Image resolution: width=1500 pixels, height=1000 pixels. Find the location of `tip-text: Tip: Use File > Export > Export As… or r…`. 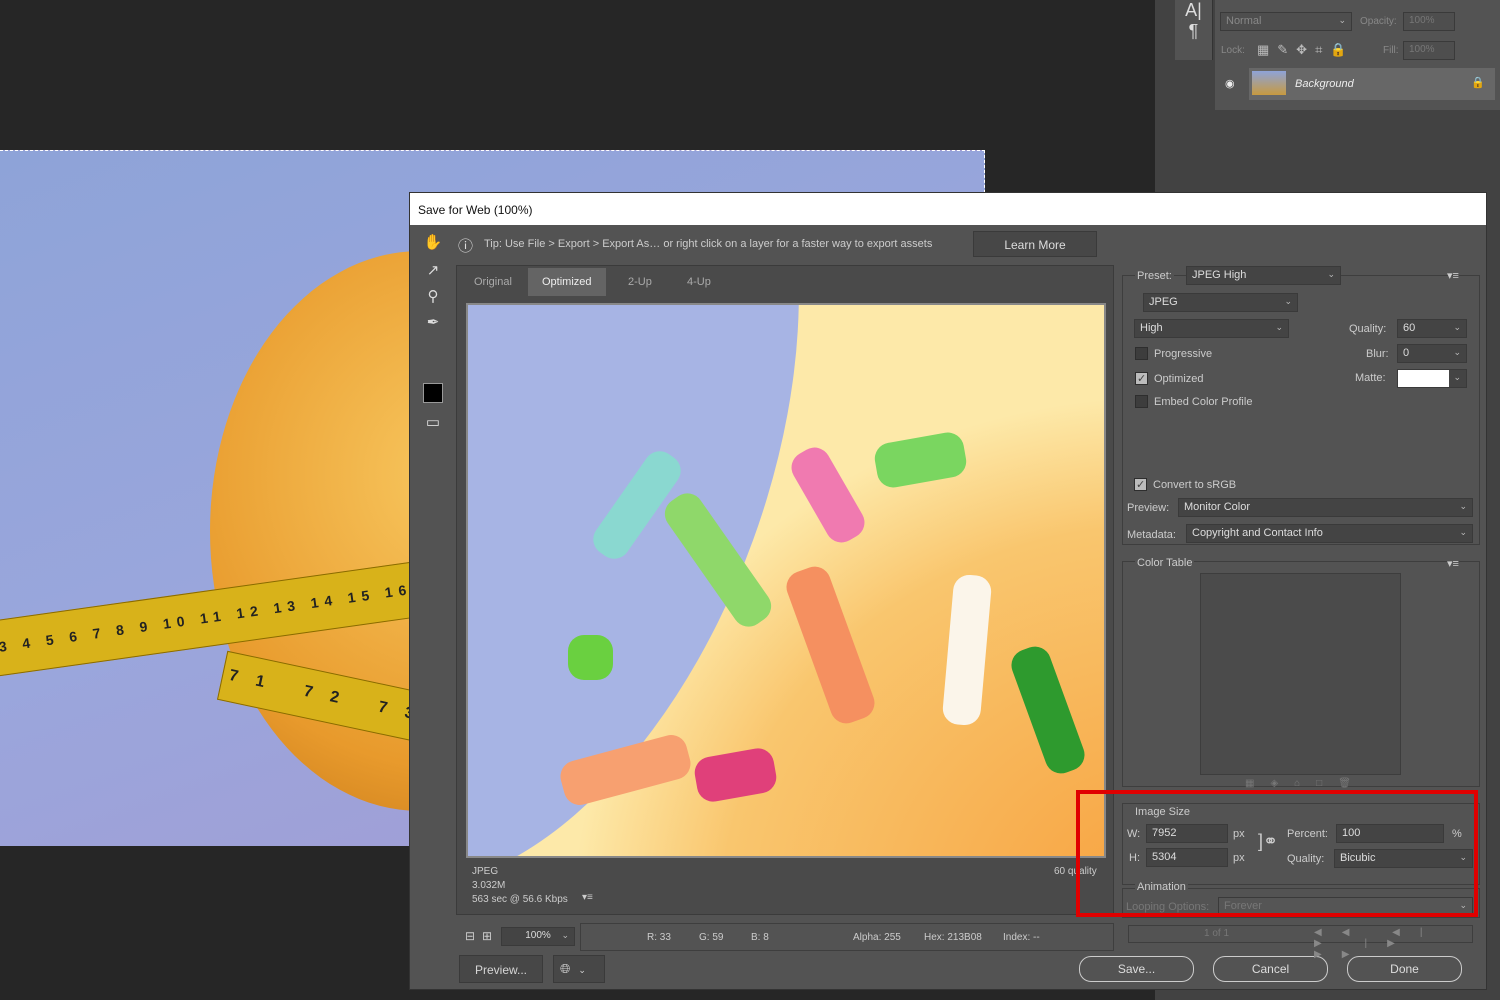

tip-text: Tip: Use File > Export > Export As… or r… is located at coordinates (708, 244).